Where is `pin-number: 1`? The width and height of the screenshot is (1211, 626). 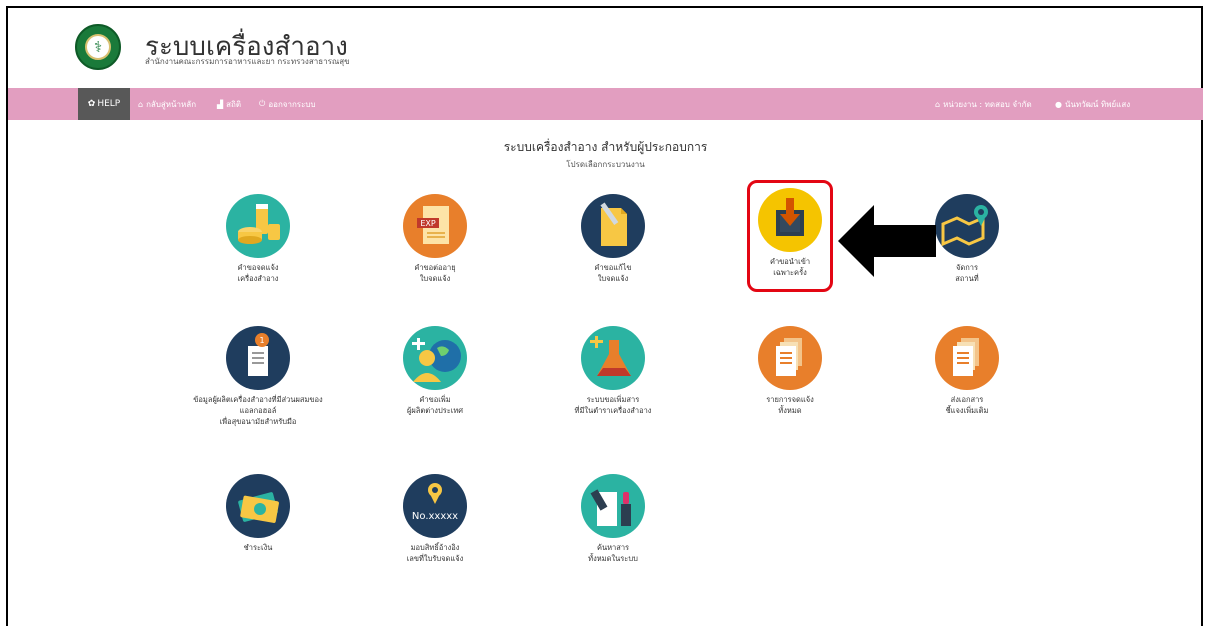 pin-number: 1 is located at coordinates (261, 340).